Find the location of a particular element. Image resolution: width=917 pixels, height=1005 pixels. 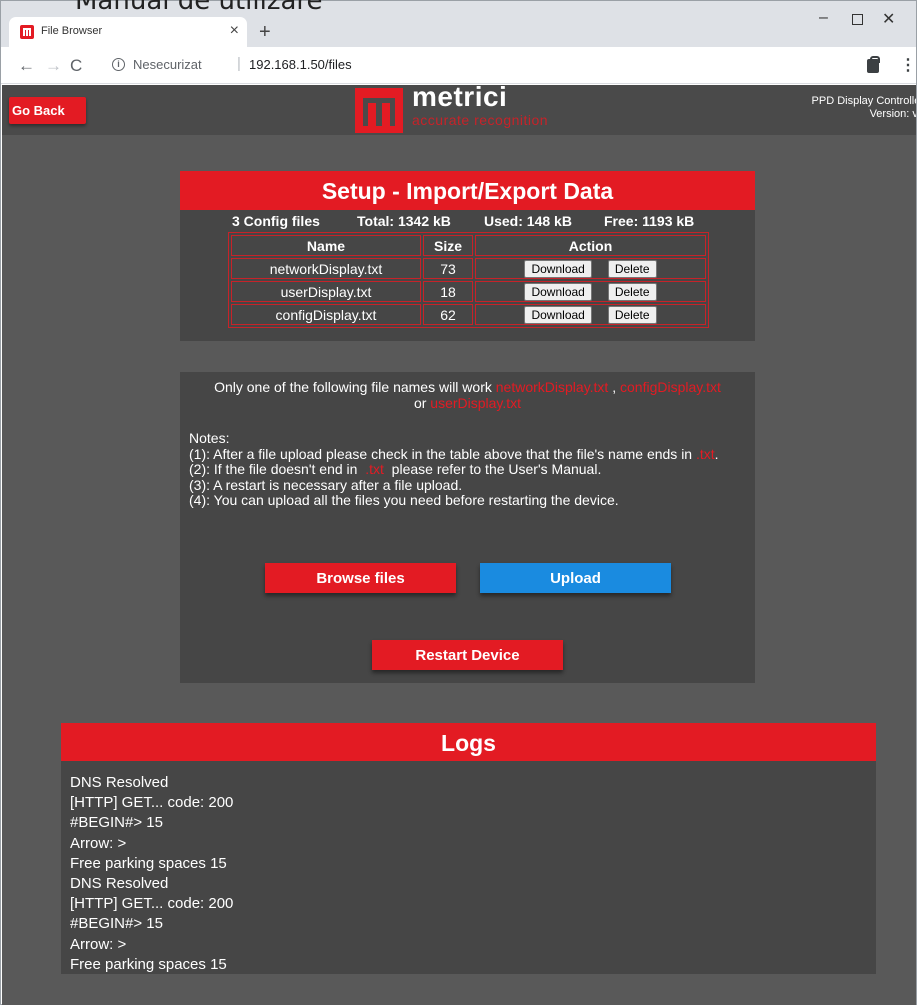

brand-name: metrici is located at coordinates (460, 98).